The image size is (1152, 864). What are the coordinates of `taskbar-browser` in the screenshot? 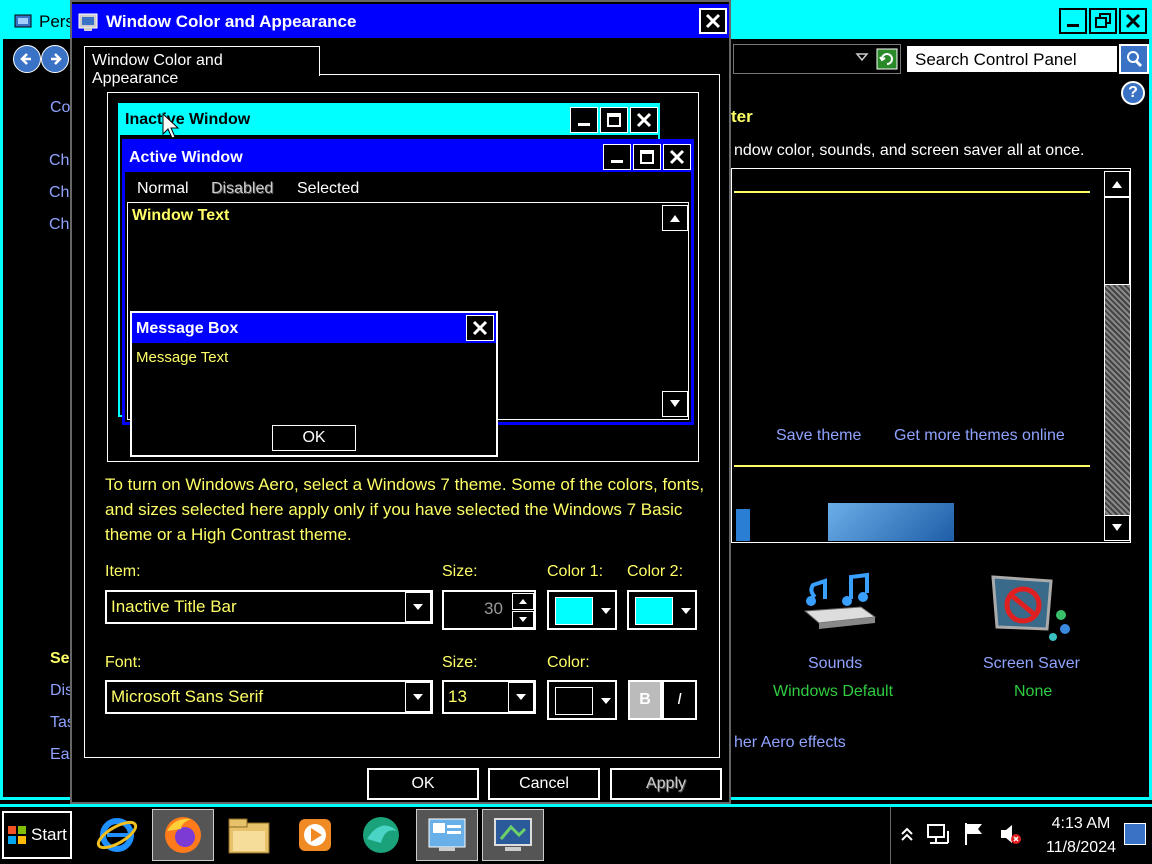 It's located at (381, 835).